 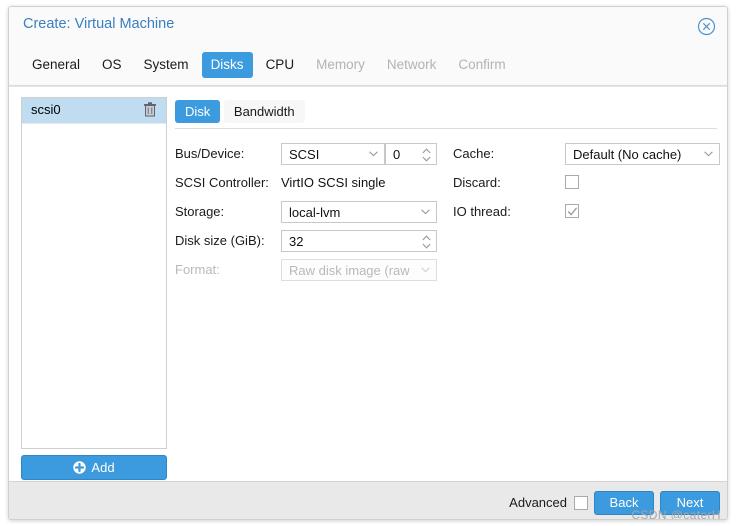 I want to click on tab-general: General, so click(x=56, y=65).